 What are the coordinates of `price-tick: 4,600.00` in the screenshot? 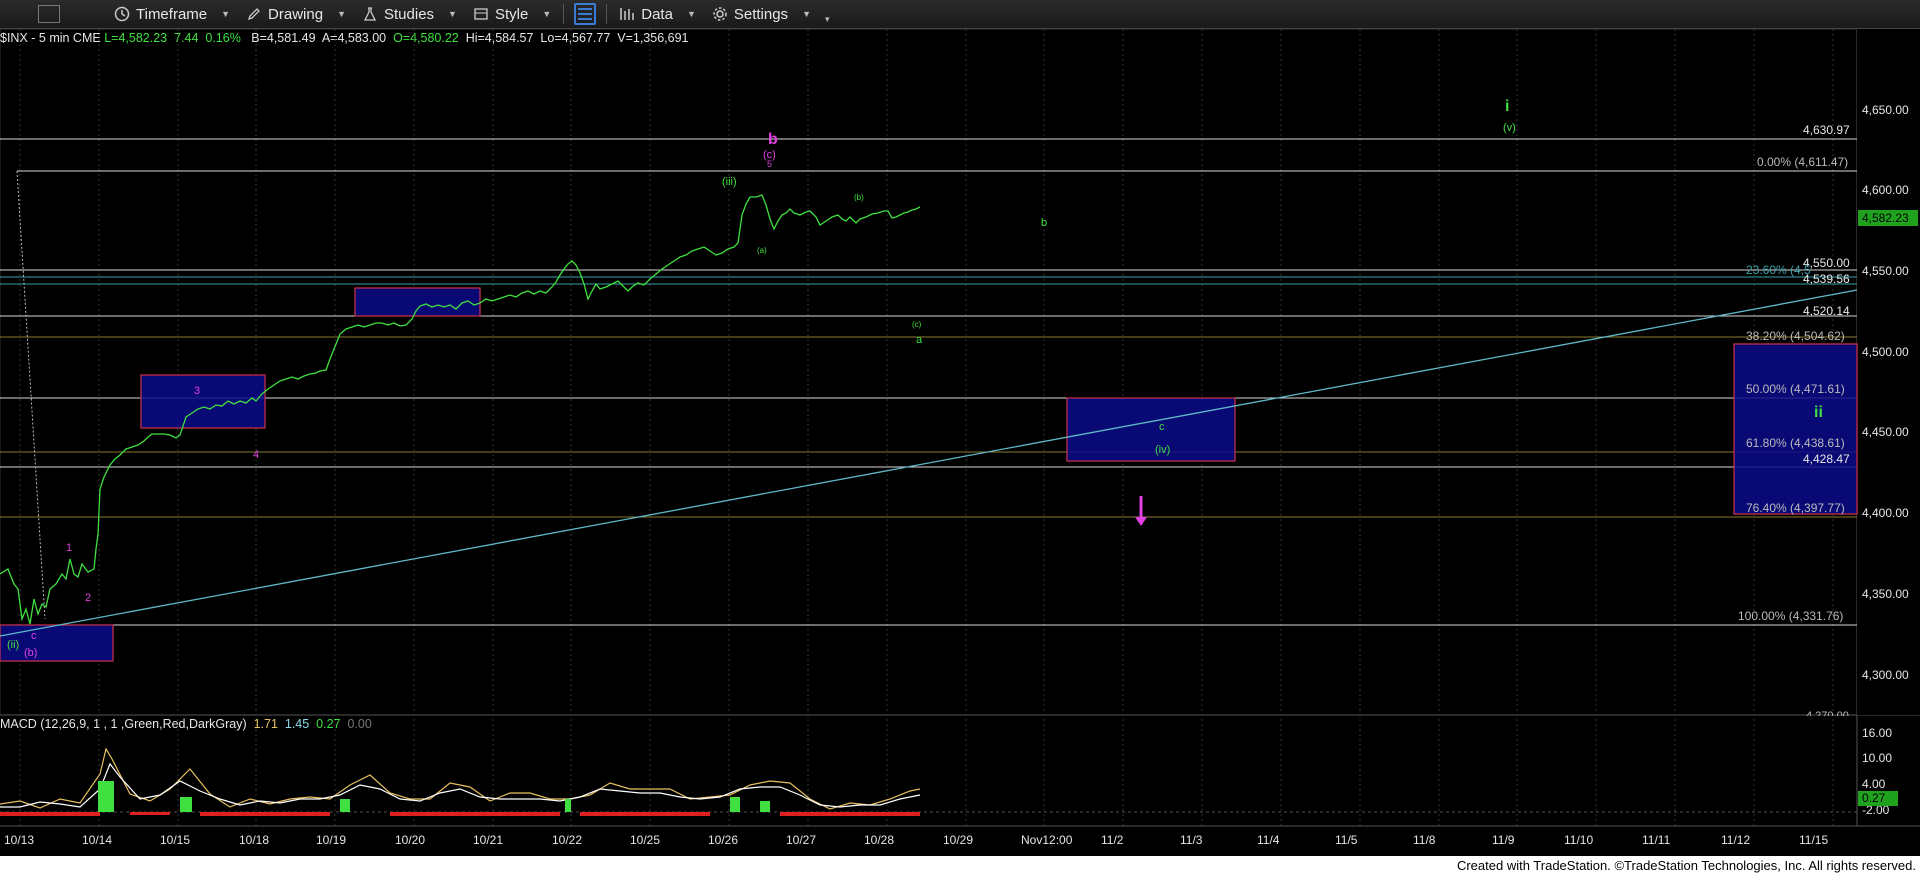 It's located at (1885, 190).